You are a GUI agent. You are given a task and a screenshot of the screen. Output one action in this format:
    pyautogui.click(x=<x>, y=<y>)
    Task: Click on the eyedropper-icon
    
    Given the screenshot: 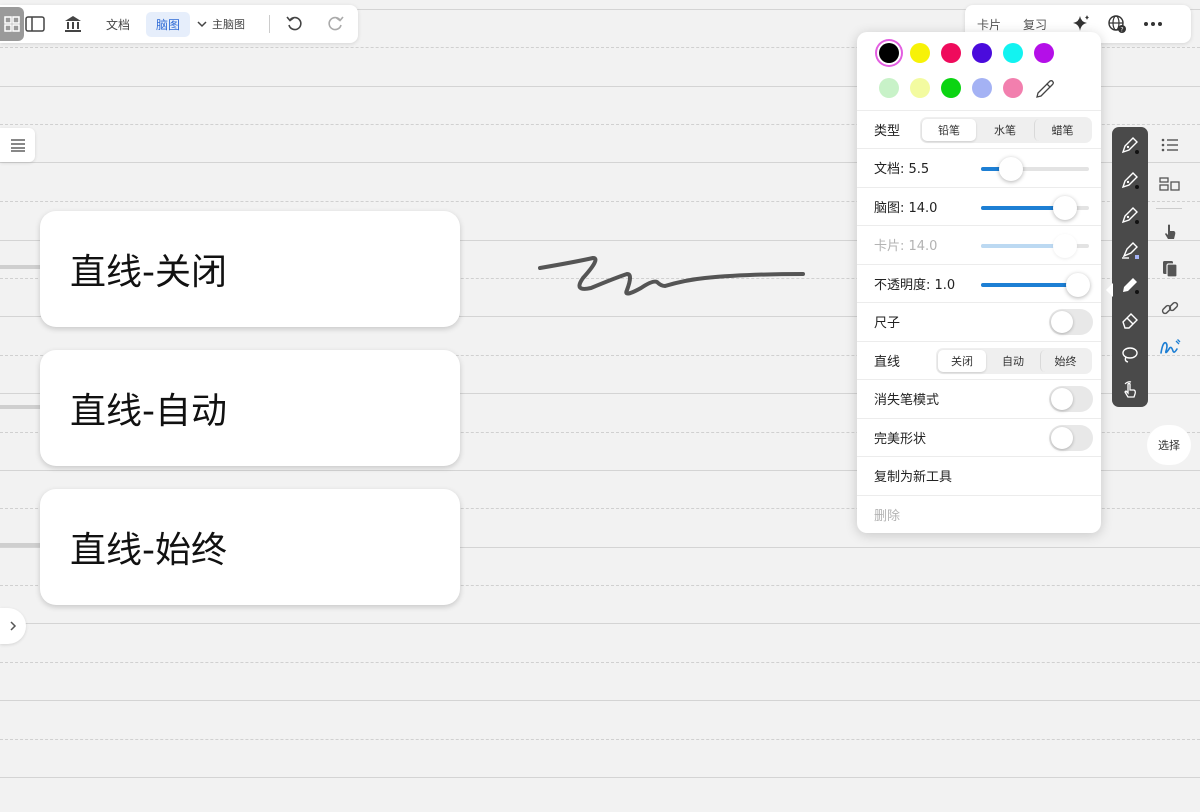 What is the action you would take?
    pyautogui.click(x=1045, y=89)
    